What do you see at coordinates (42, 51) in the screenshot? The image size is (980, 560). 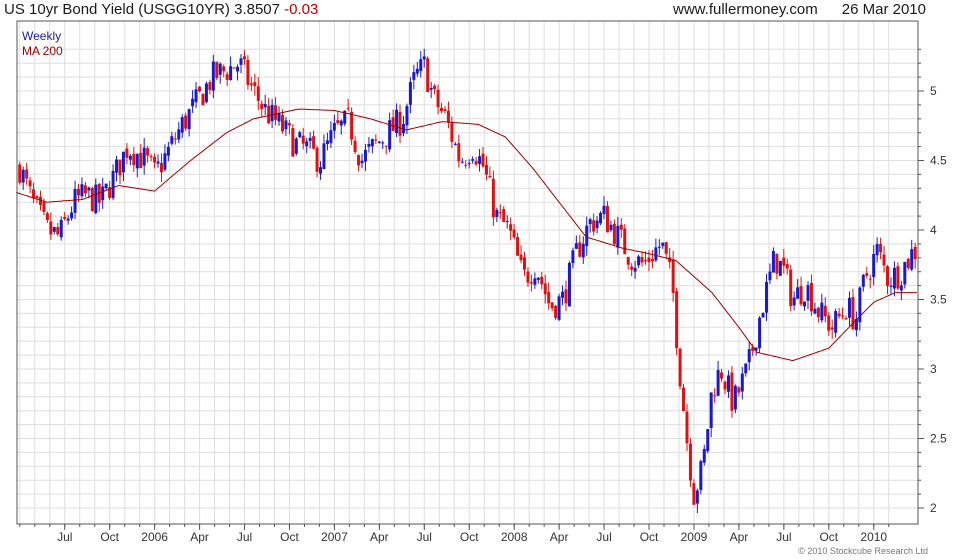 I see `legend-ma: MA 200` at bounding box center [42, 51].